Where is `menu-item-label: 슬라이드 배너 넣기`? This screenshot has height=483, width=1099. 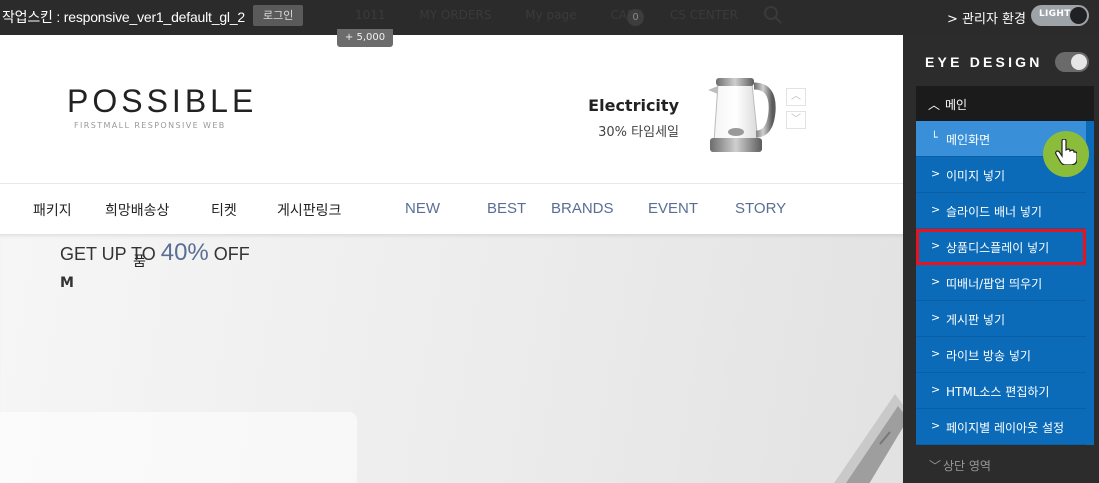
menu-item-label: 슬라이드 배너 넣기 is located at coordinates (994, 212).